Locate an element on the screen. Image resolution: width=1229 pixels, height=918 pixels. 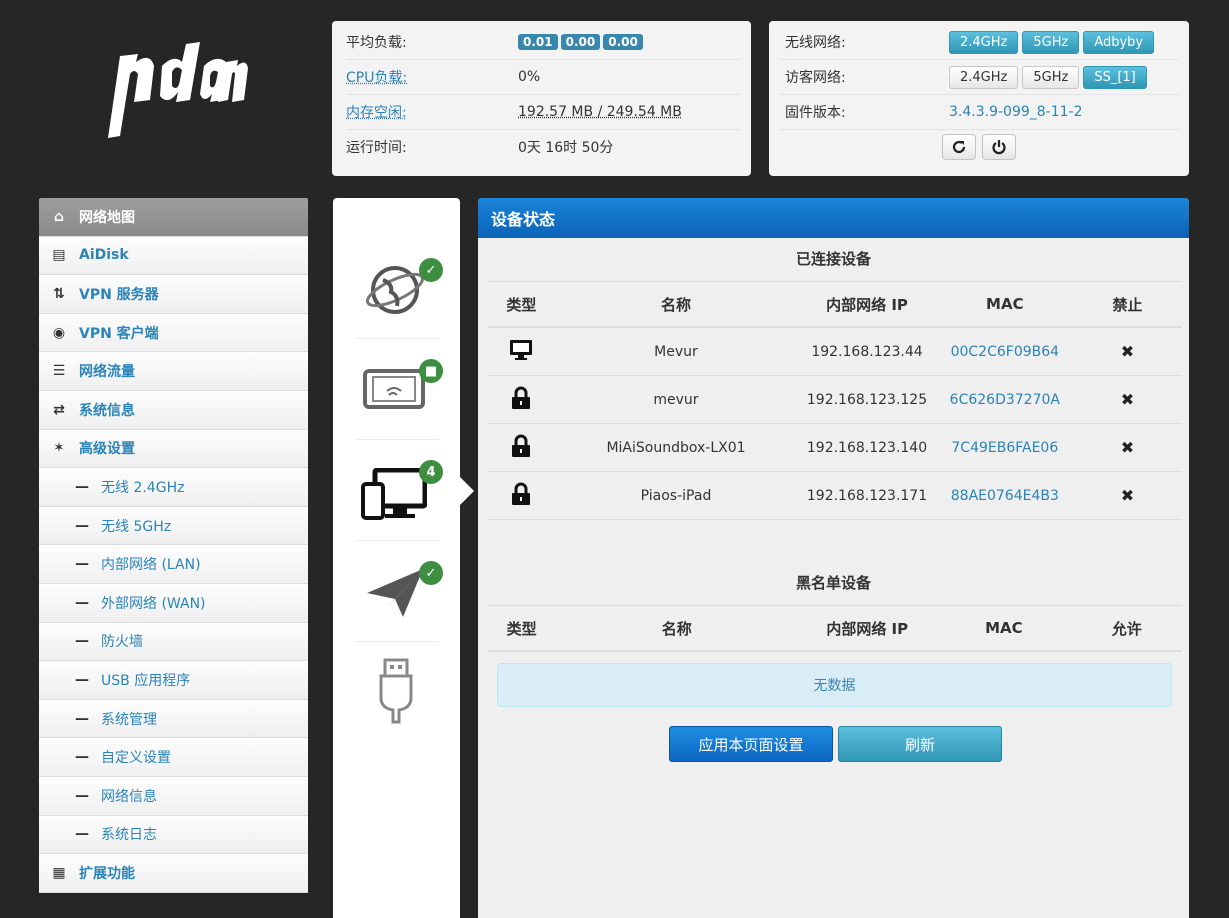
internet-globe-icon is located at coordinates (395, 290).